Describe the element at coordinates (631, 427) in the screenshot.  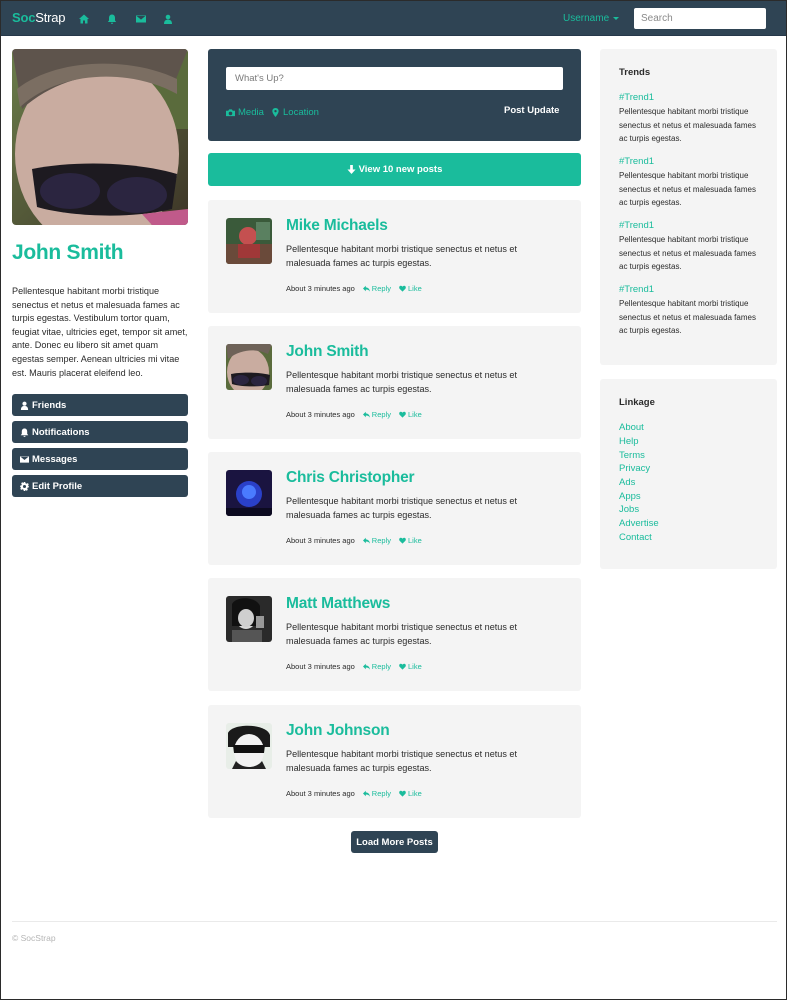
I see `link-about: About` at that location.